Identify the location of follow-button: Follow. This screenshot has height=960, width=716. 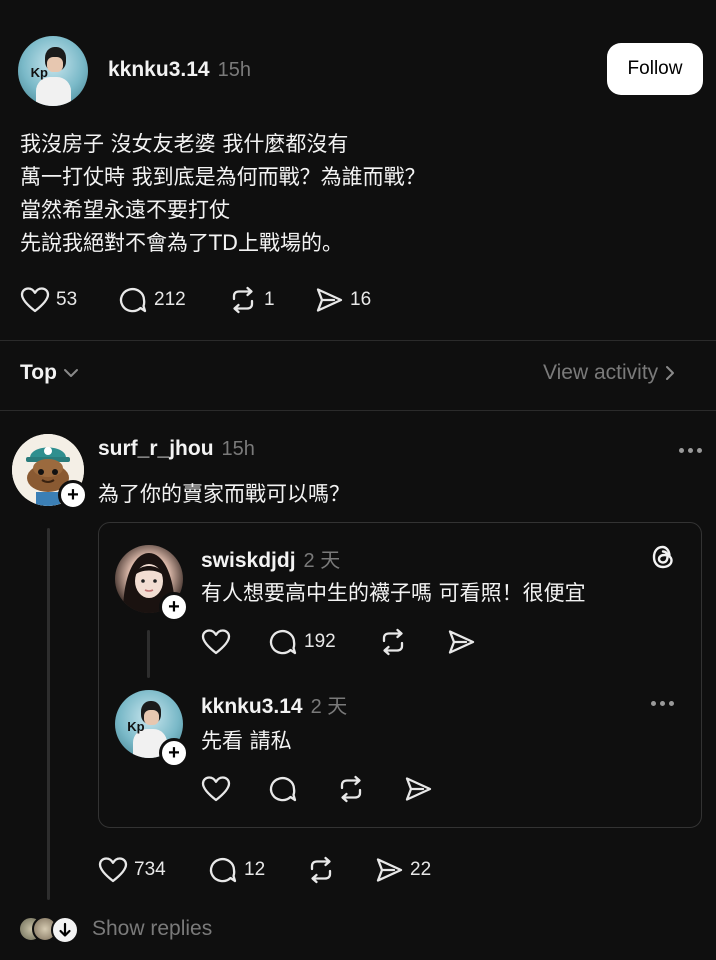
(655, 69).